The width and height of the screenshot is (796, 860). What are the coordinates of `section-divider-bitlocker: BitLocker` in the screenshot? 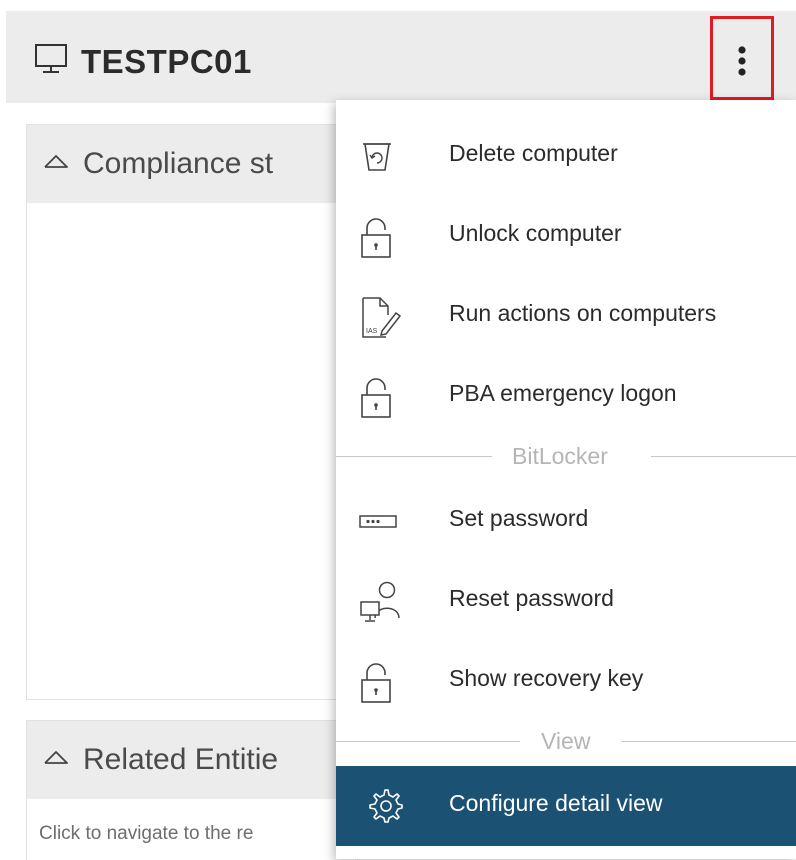 It's located at (566, 456).